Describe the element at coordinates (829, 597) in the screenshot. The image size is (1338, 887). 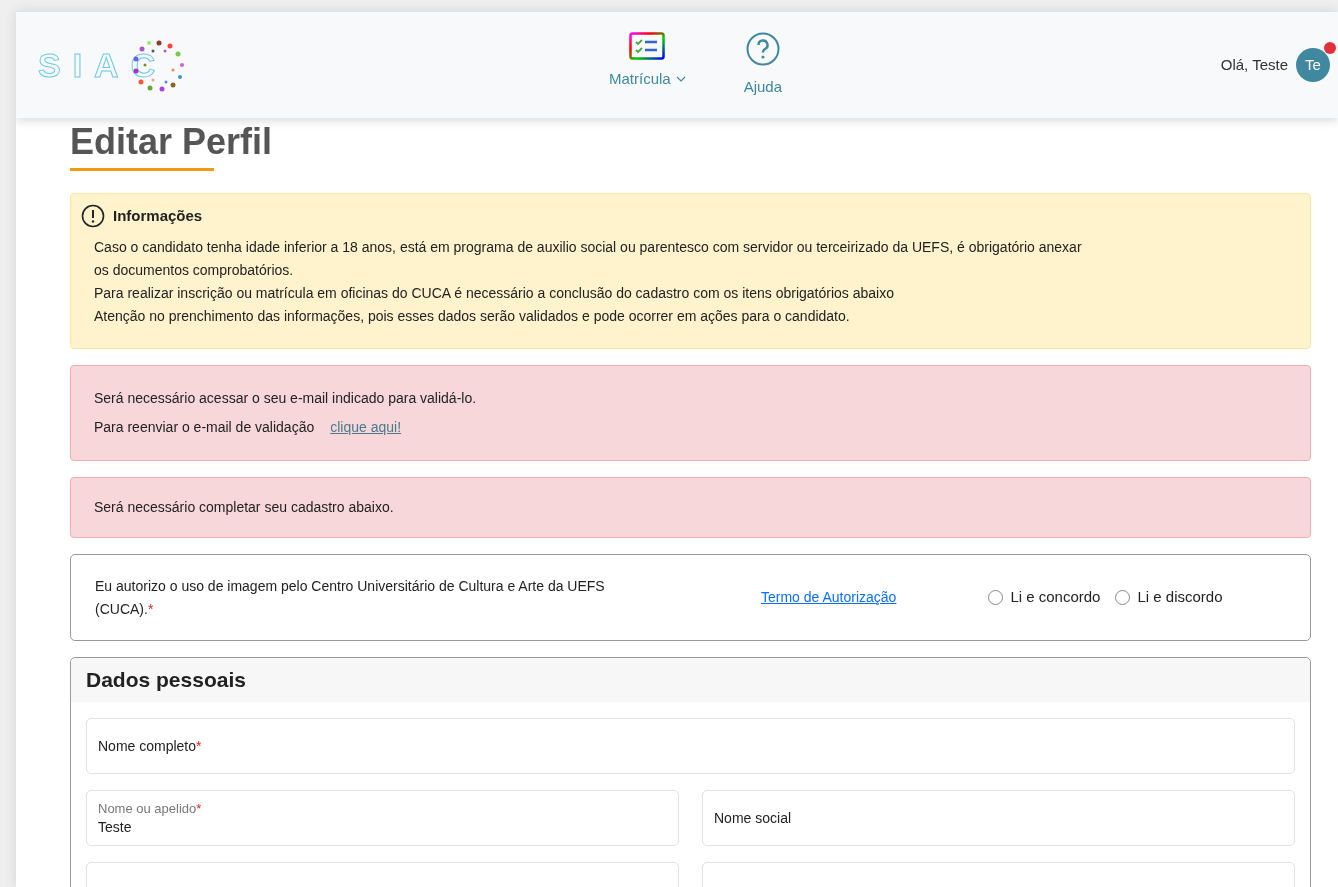
I see `authorization-term-link: Termo de Autorização` at that location.